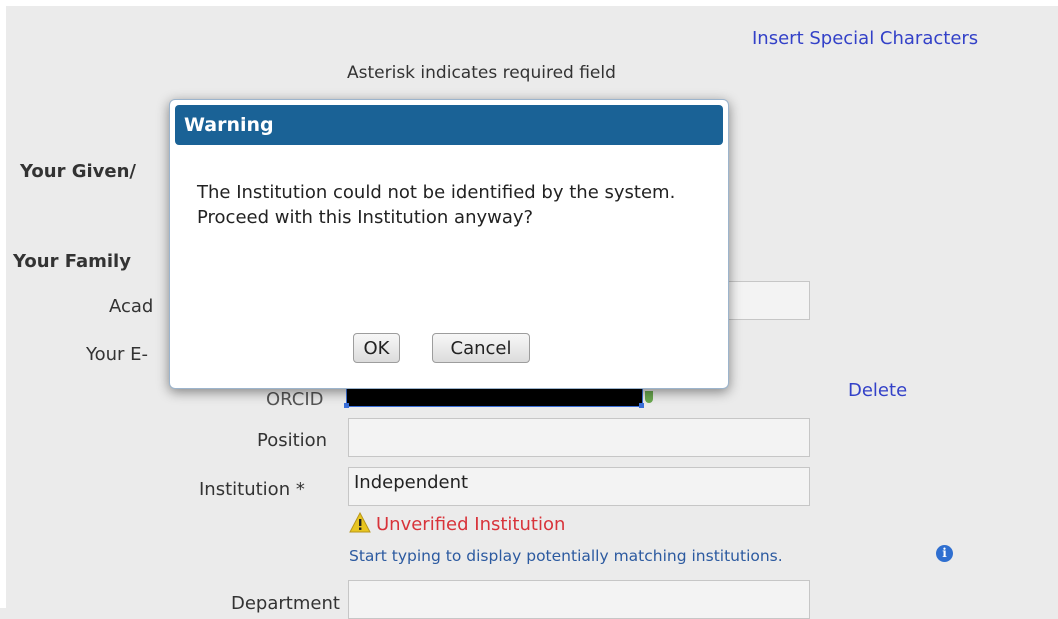 The height and width of the screenshot is (619, 1058). What do you see at coordinates (529, 3) in the screenshot?
I see `page-top-edge` at bounding box center [529, 3].